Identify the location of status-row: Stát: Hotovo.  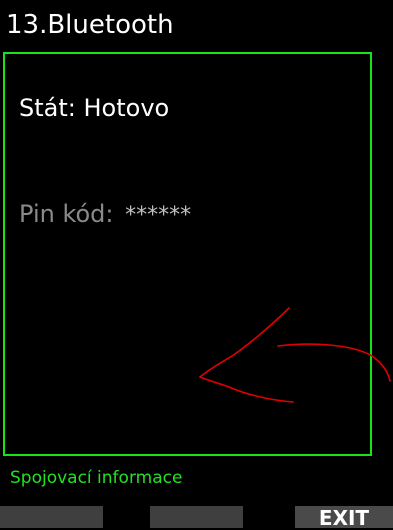
(94, 108).